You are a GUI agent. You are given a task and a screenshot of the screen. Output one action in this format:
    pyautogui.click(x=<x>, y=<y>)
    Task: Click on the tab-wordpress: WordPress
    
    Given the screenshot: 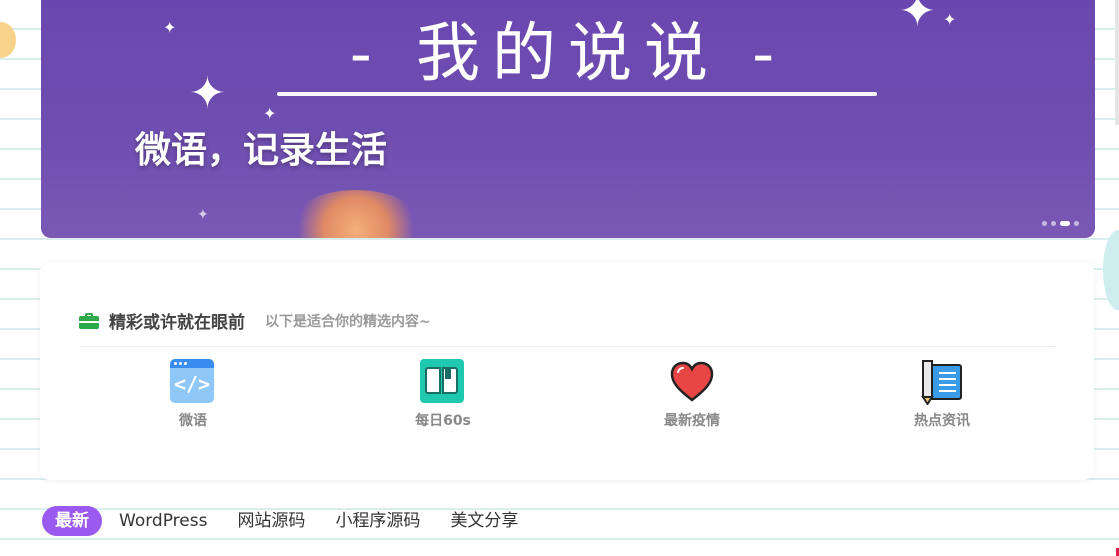 What is the action you would take?
    pyautogui.click(x=163, y=521)
    